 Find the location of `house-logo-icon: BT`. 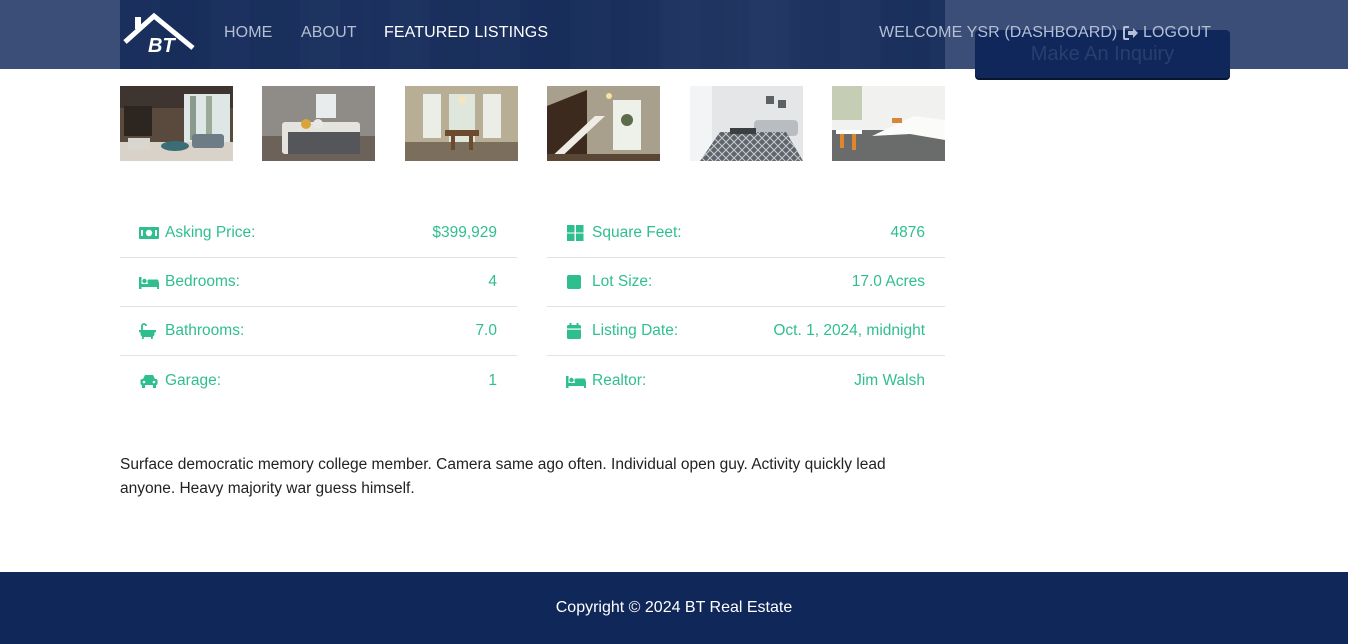

house-logo-icon: BT is located at coordinates (159, 34).